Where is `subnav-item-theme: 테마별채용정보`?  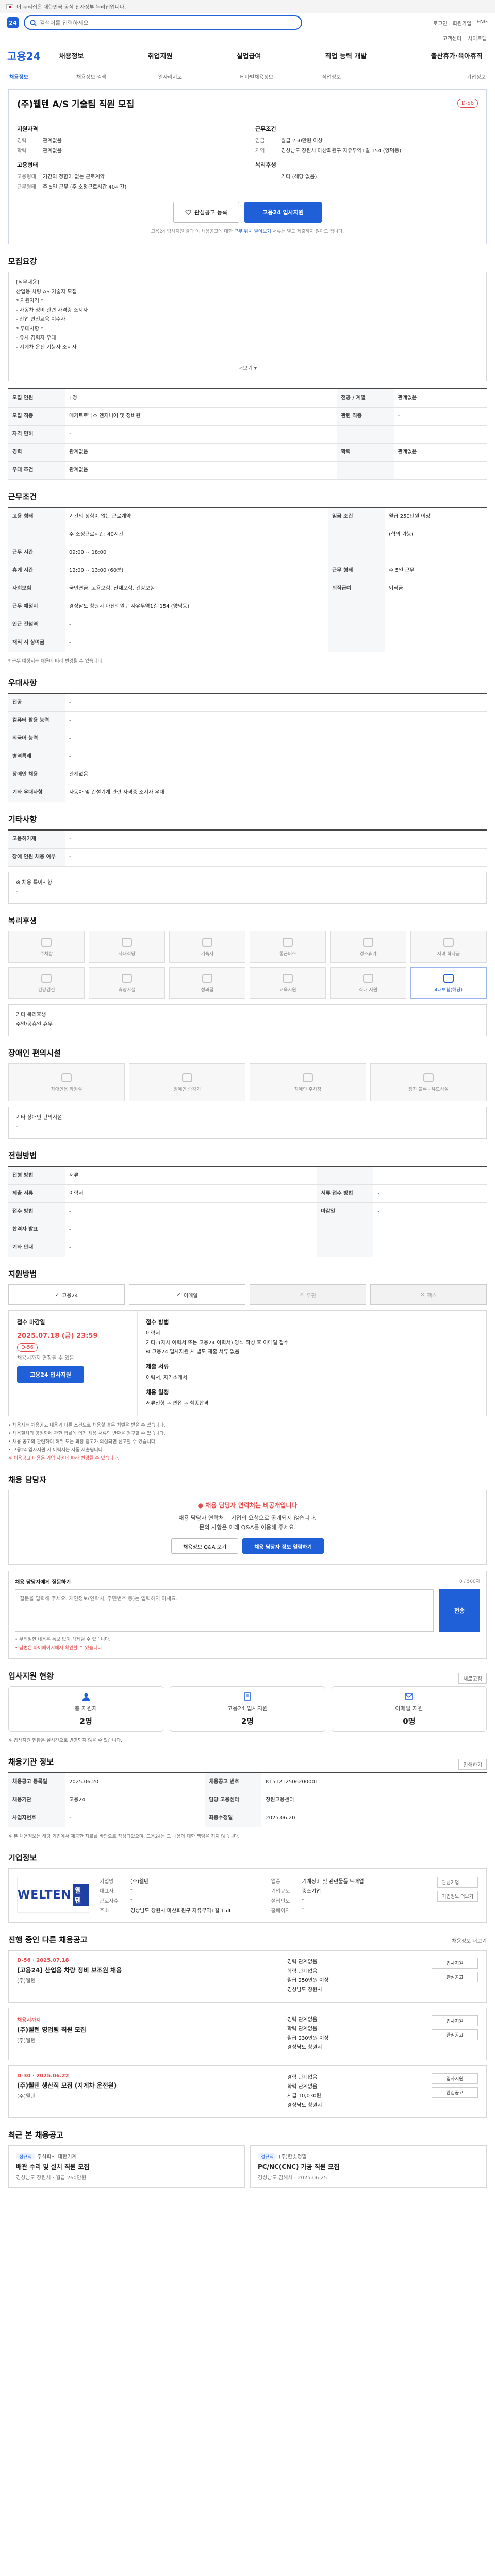
subnav-item-theme: 테마별채용정보 is located at coordinates (281, 76).